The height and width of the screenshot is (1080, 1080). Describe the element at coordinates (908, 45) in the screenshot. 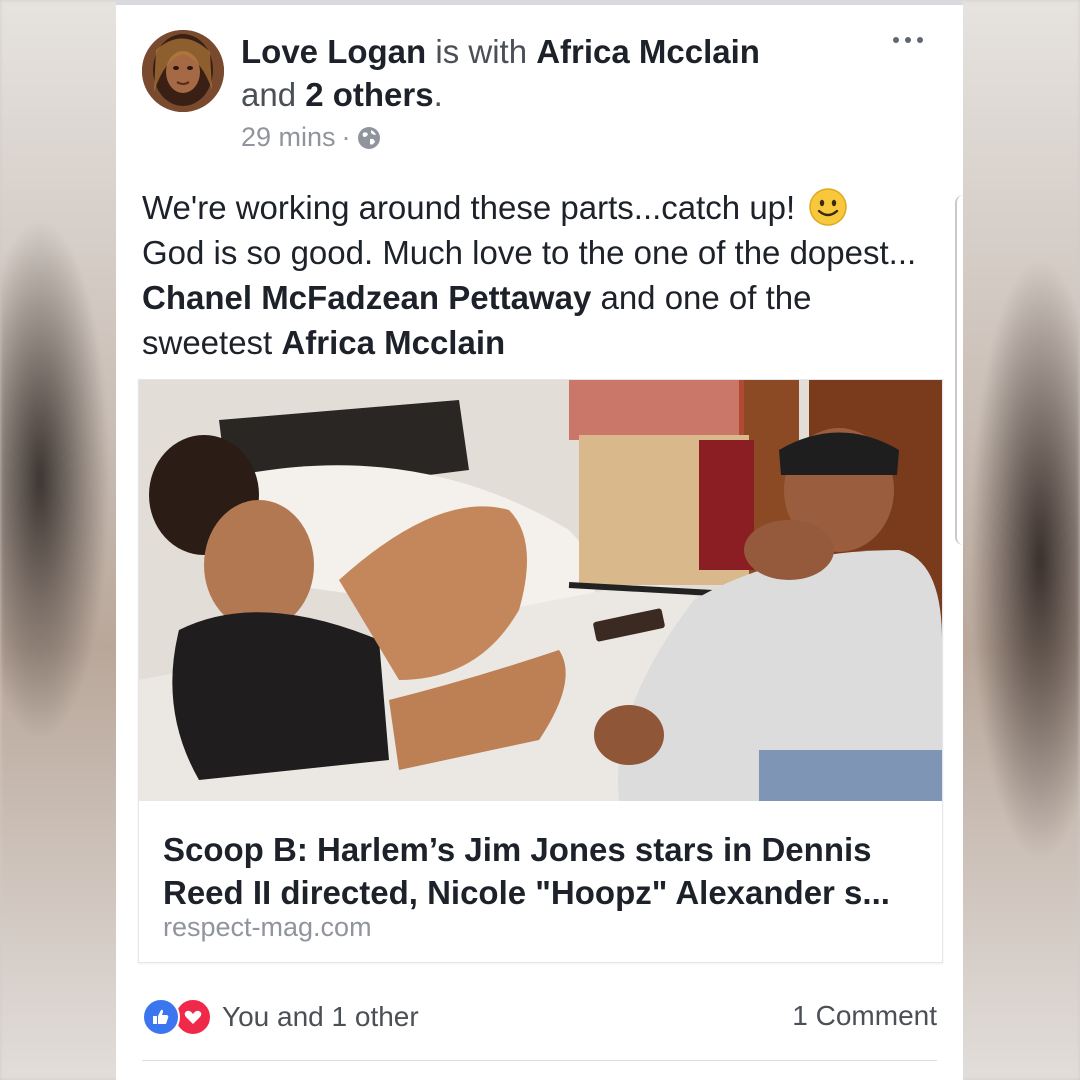

I see `more-options-icon` at that location.